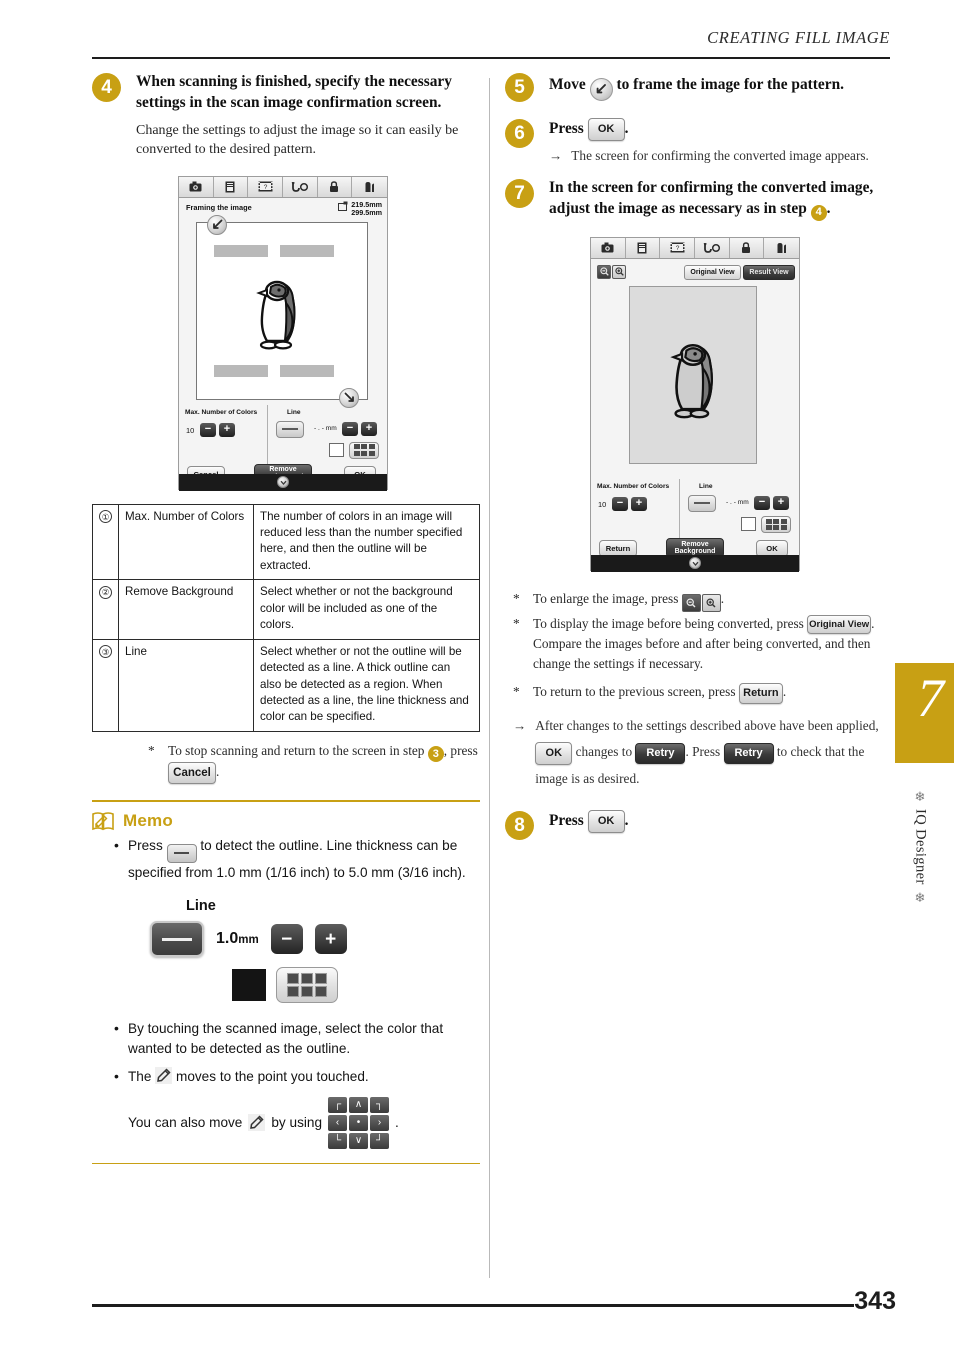 The width and height of the screenshot is (954, 1350). I want to click on machine-footer-bar, so click(283, 482).